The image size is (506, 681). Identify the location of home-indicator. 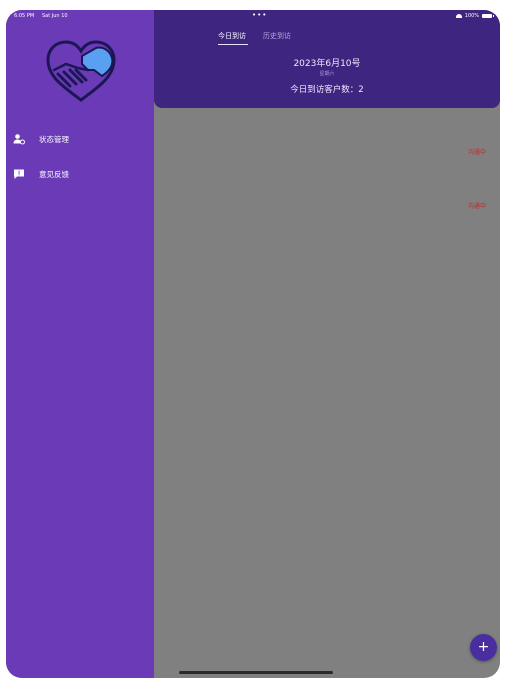
(256, 672).